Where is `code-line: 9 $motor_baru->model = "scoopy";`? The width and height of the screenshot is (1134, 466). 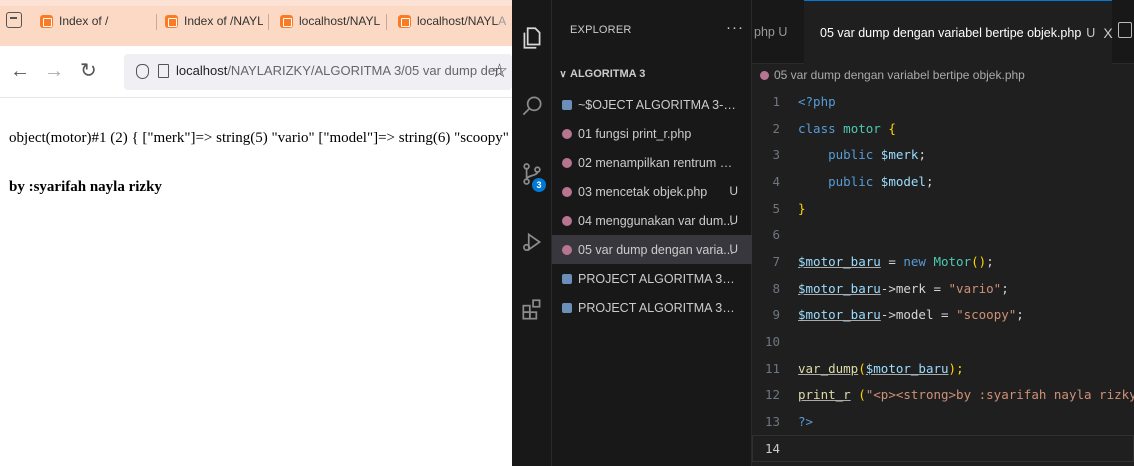 code-line: 9 $motor_baru->model = "scoopy"; is located at coordinates (943, 315).